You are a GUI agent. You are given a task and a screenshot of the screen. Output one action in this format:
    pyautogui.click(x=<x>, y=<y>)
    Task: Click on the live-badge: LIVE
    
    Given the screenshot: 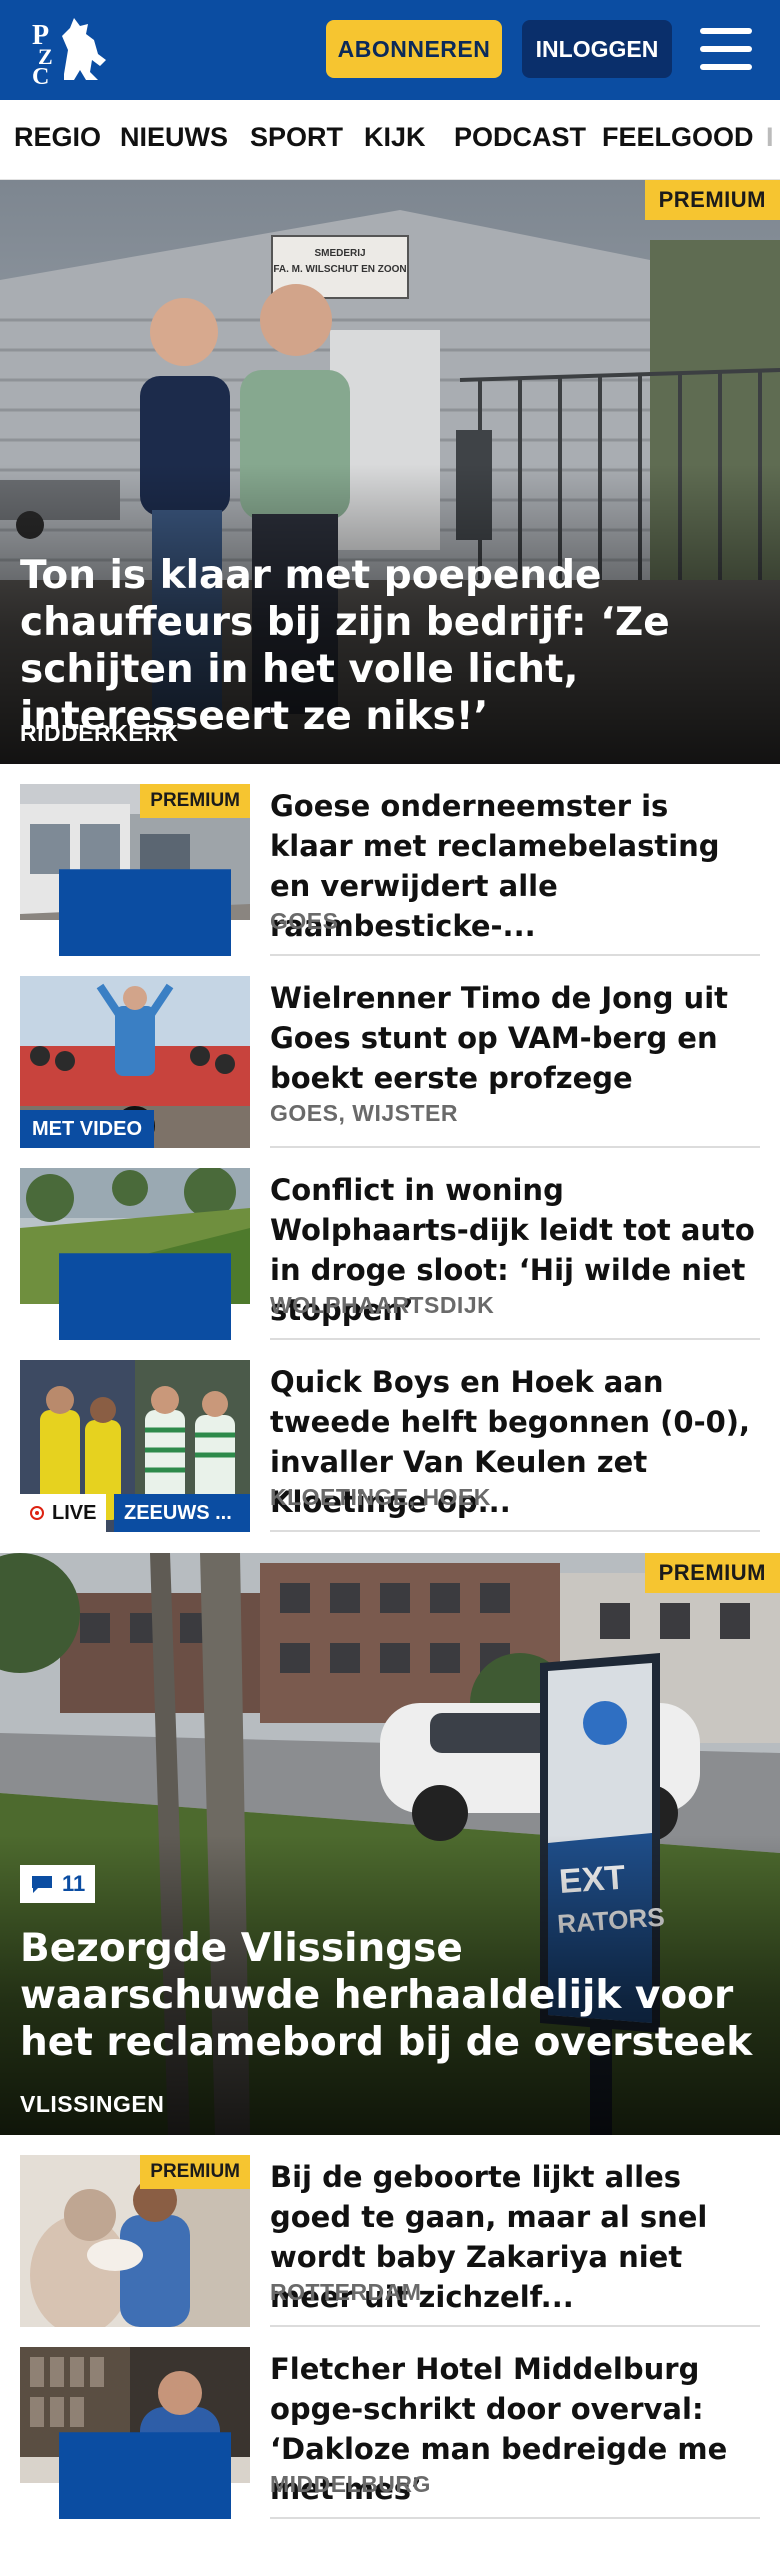 What is the action you would take?
    pyautogui.click(x=63, y=1513)
    